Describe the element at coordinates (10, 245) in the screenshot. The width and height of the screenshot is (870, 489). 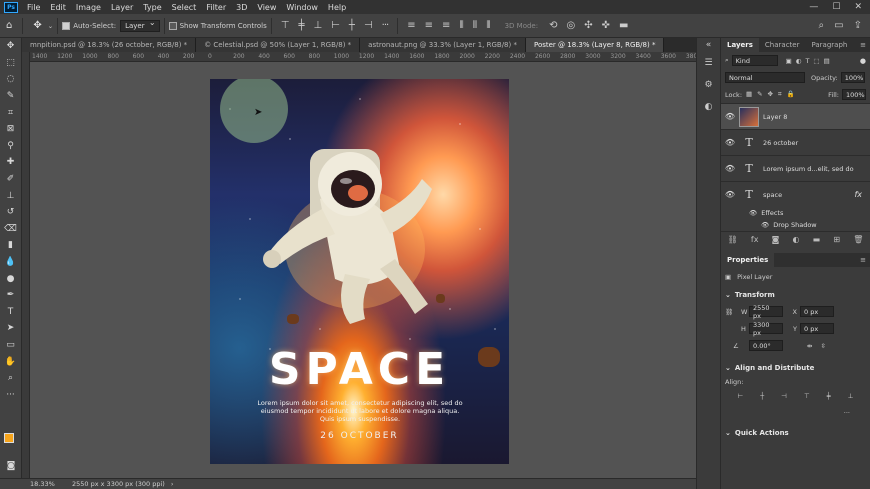
I see `gradient-tool-icon: ▮` at that location.